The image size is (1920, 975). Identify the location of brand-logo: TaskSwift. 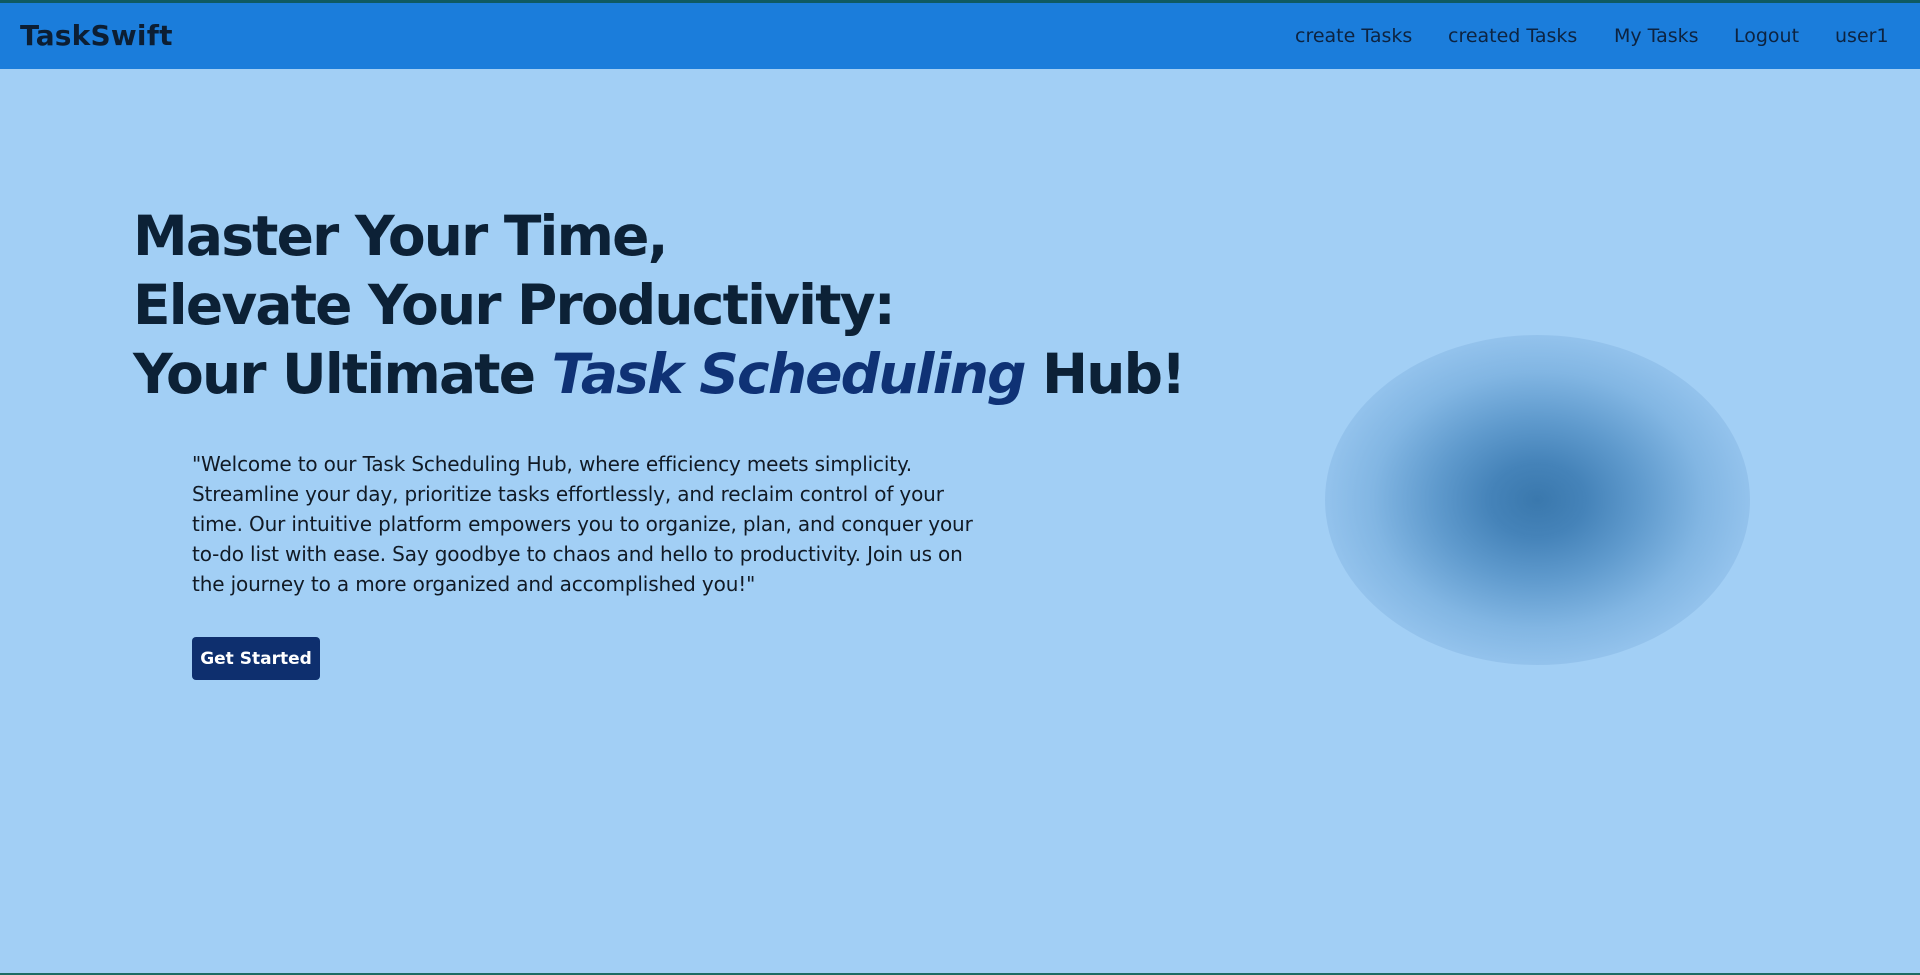
(96, 35).